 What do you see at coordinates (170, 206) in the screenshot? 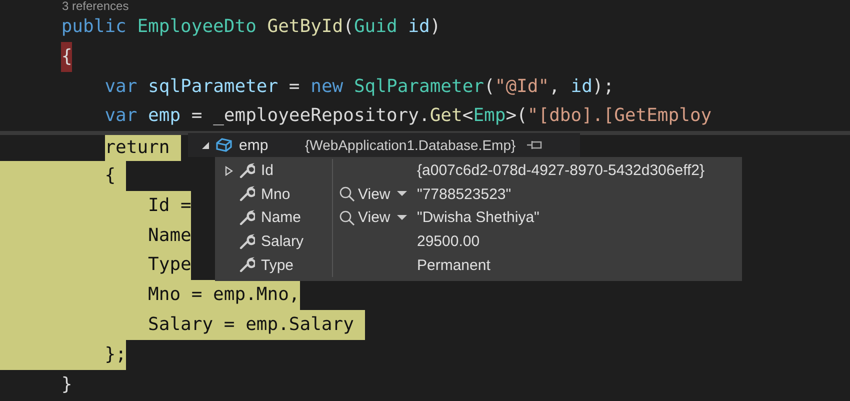
I see `code-token: Id =` at bounding box center [170, 206].